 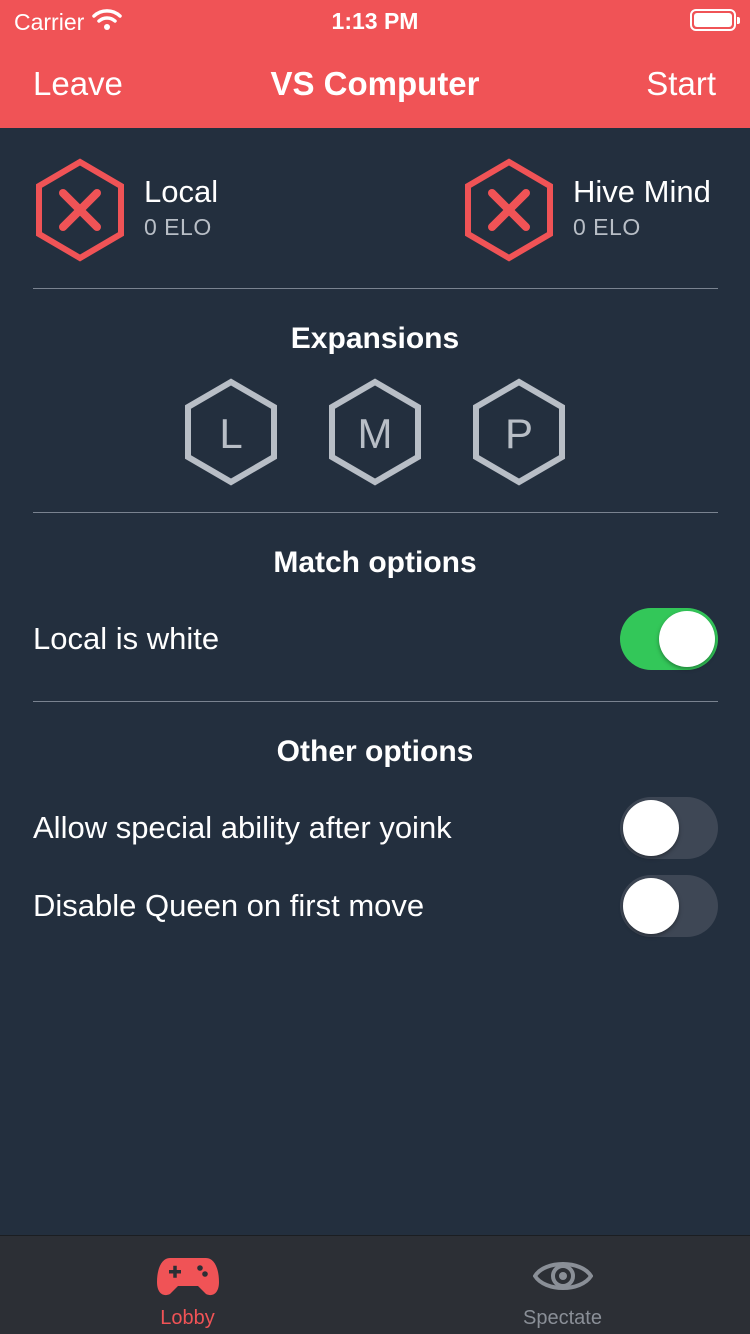 I want to click on special-ability-toggle, so click(x=669, y=828).